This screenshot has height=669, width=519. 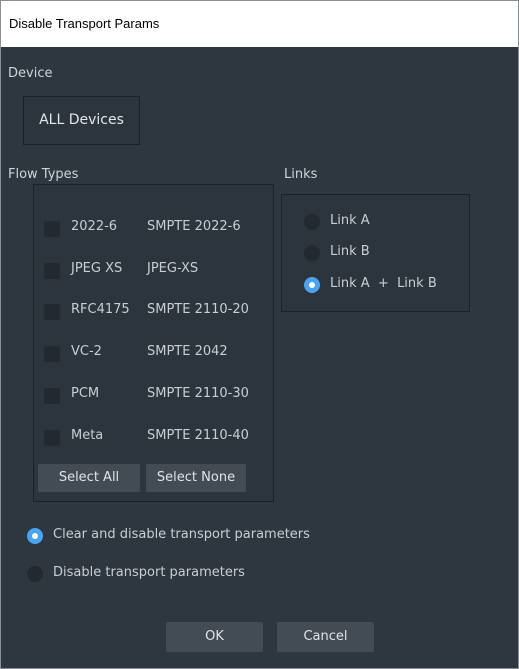 I want to click on flow-type-code: VC-2, so click(x=86, y=351).